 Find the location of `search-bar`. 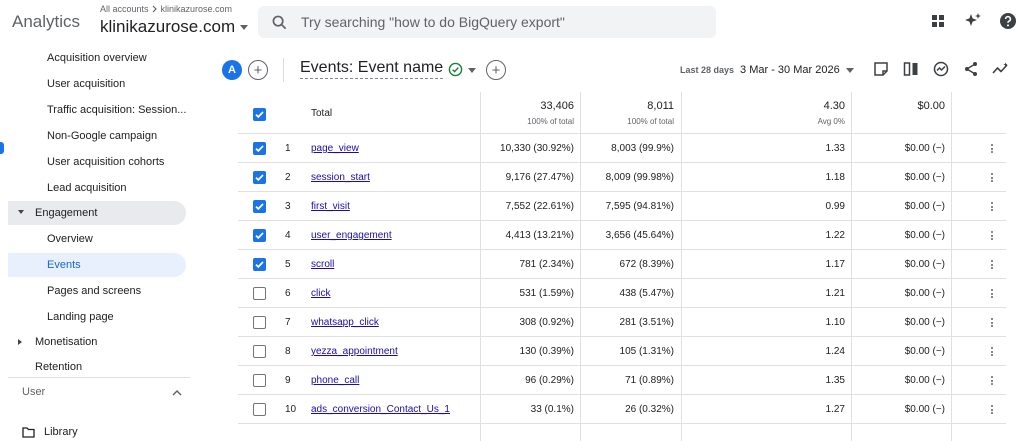

search-bar is located at coordinates (487, 22).